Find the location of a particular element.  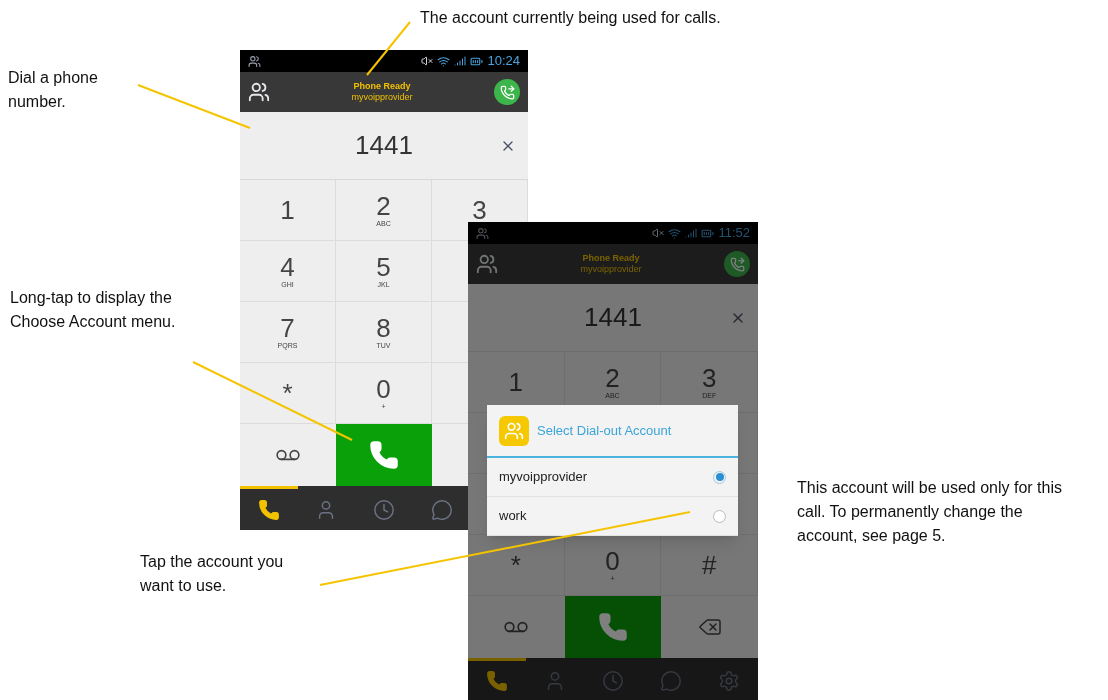

radio-button is located at coordinates (719, 516).